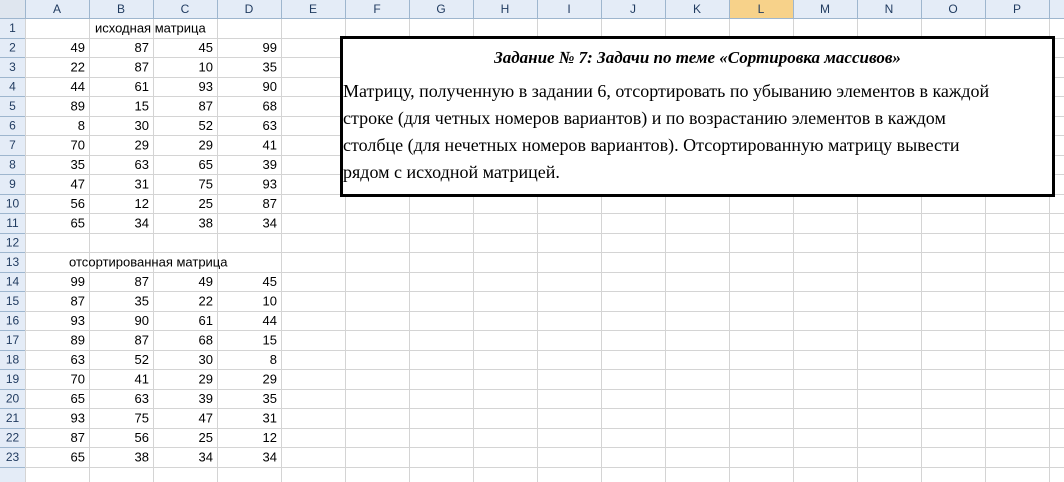  I want to click on column-header-c: C, so click(185, 9).